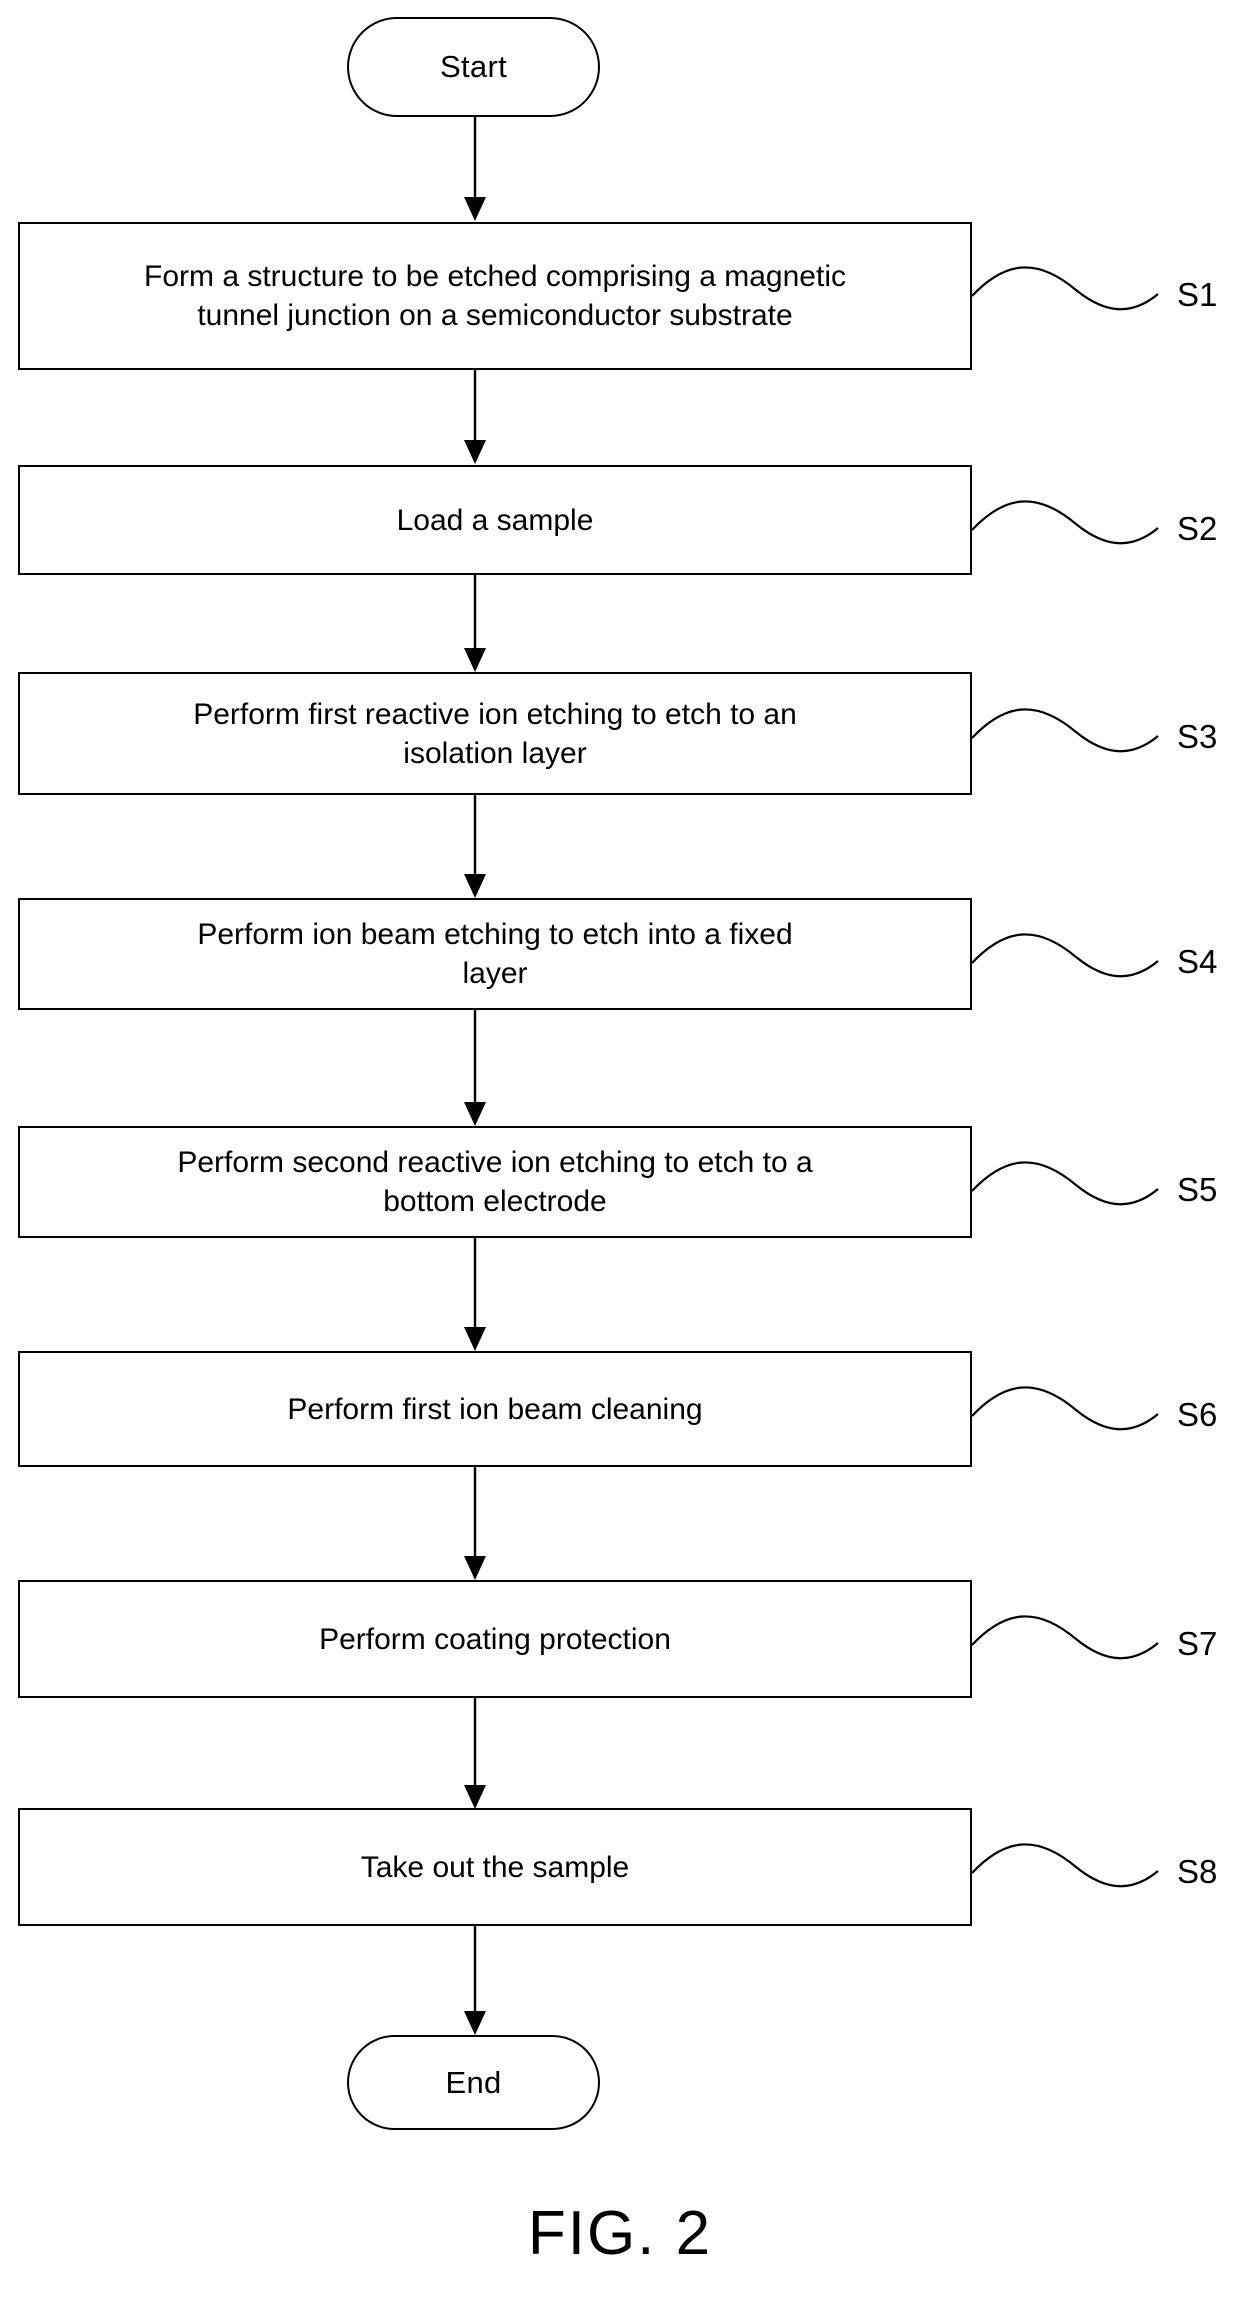 The image size is (1240, 2307). I want to click on leader-line-s8, so click(1065, 1865).